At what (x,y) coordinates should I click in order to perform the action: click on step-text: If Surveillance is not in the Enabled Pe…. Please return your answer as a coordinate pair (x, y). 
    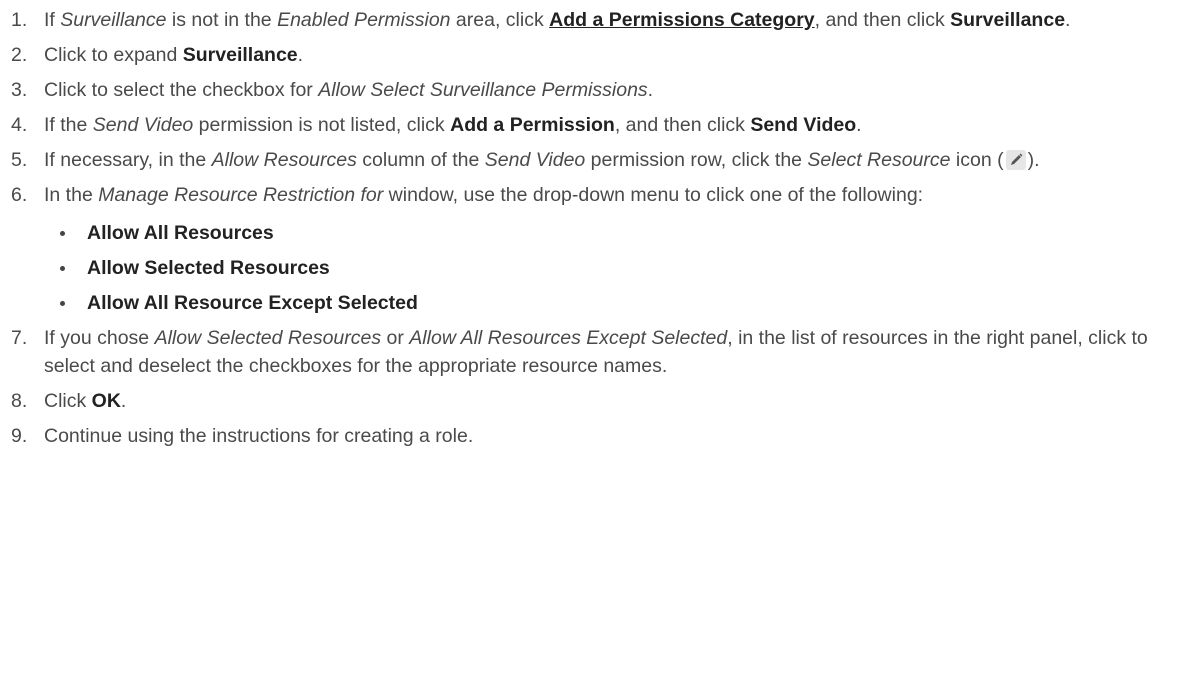
    Looking at the image, I should click on (557, 20).